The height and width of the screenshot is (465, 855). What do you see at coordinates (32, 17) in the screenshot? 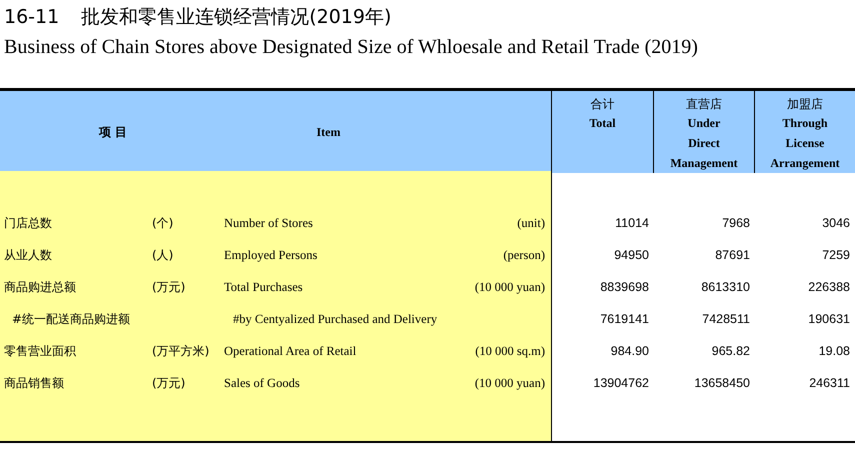
I see `table-number: 16-11` at bounding box center [32, 17].